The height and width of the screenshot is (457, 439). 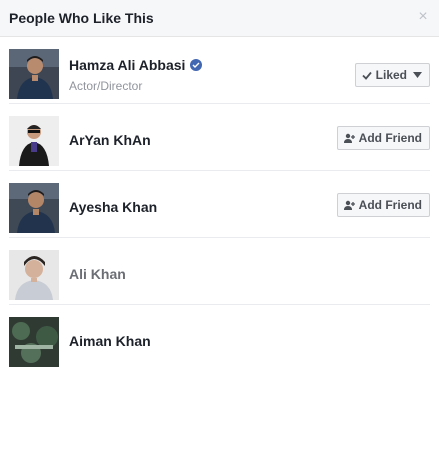 What do you see at coordinates (219, 137) in the screenshot?
I see `list-item: ArYan KhAn Add Friend` at bounding box center [219, 137].